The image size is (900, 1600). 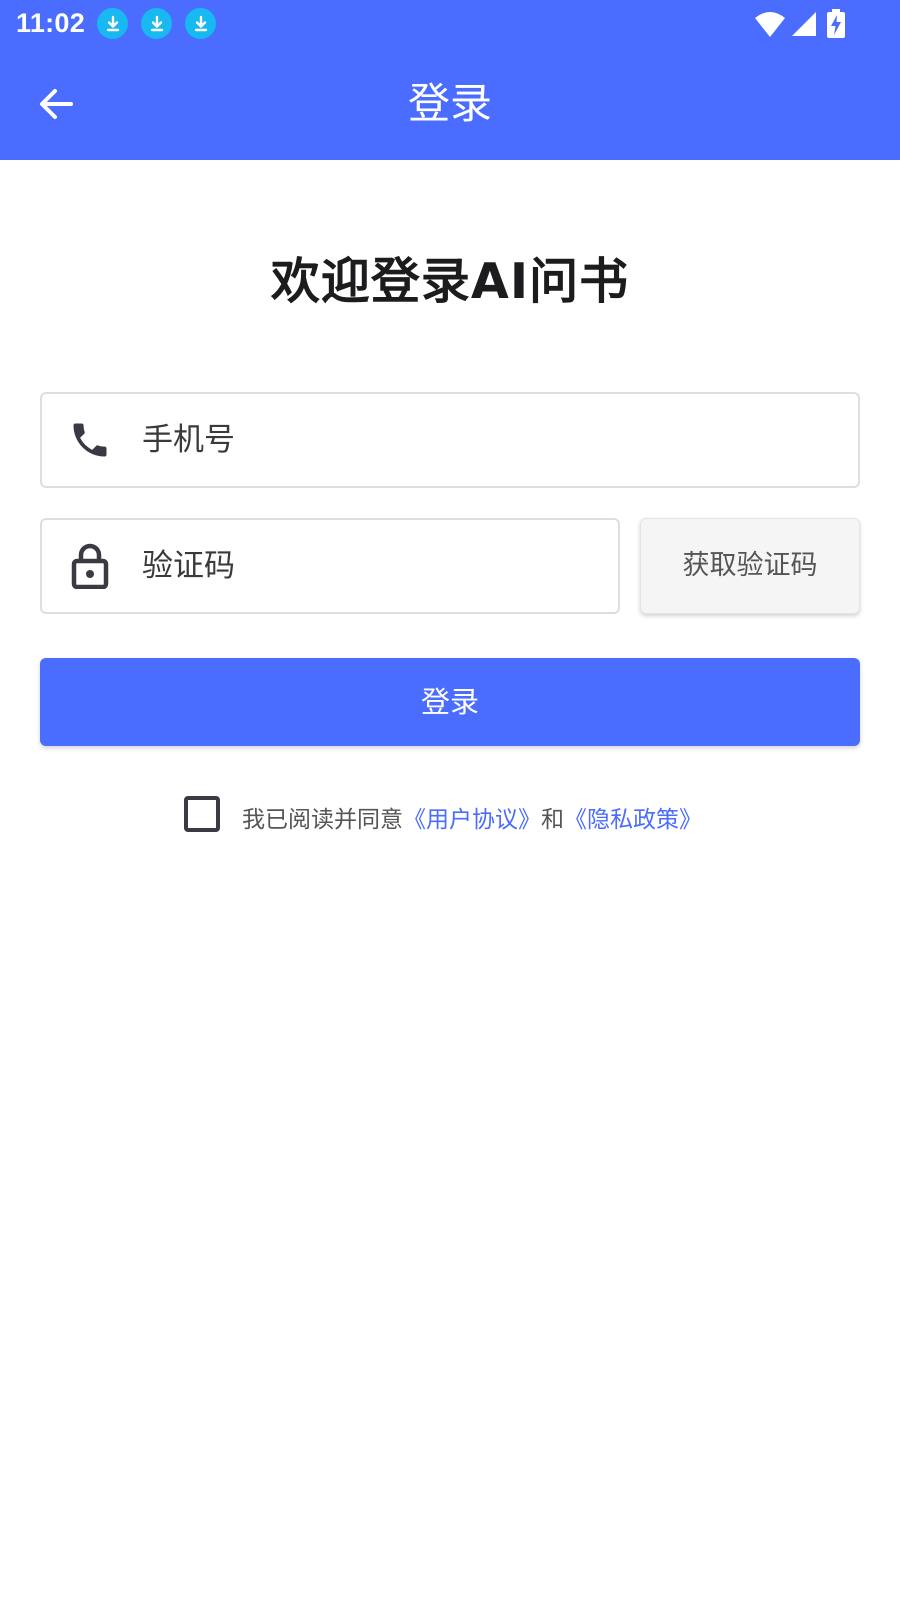 I want to click on agreement-row: 我已阅读并同意《用户协议》和《隐私政策》, so click(x=450, y=816).